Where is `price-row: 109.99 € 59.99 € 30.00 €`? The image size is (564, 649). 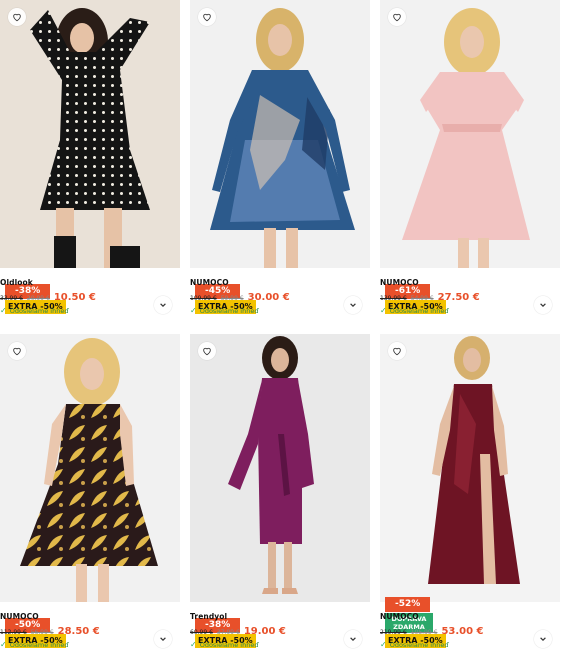 price-row: 109.99 € 59.99 € 30.00 € is located at coordinates (240, 297).